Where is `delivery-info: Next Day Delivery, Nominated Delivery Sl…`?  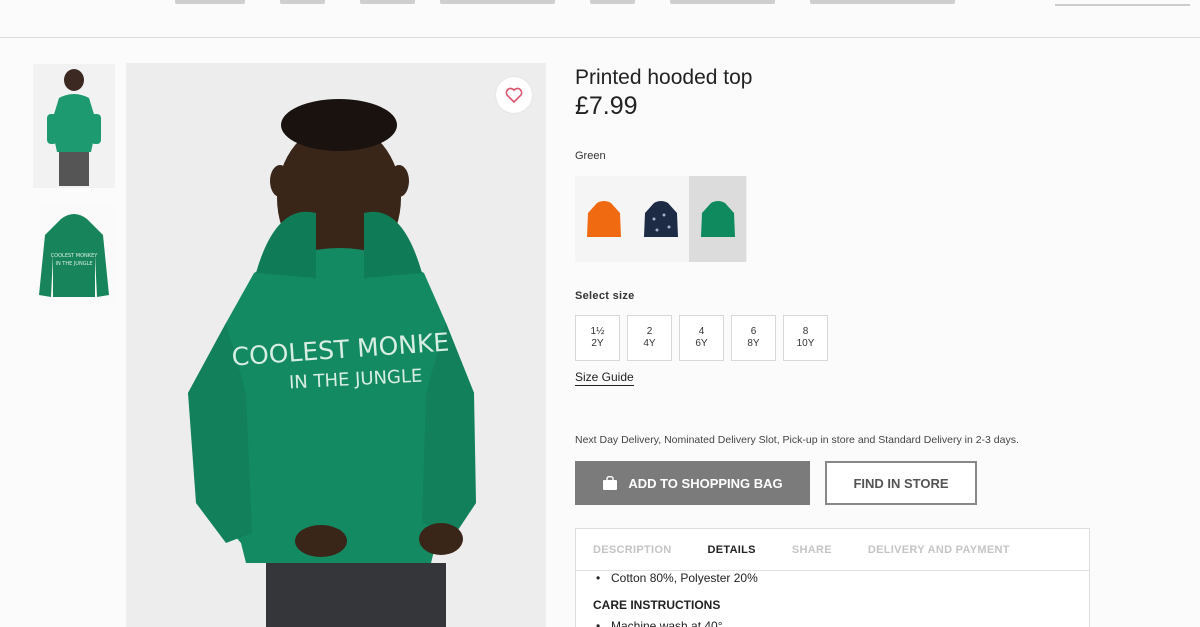
delivery-info: Next Day Delivery, Nominated Delivery Sl… is located at coordinates (797, 440).